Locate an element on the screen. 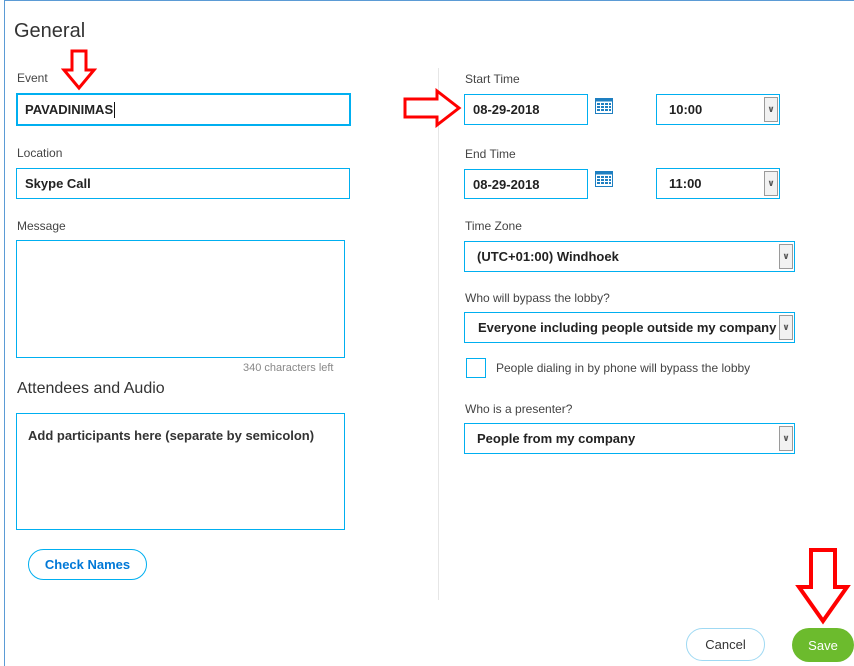 This screenshot has height=666, width=854. start-date-input: 08-29-2018 is located at coordinates (526, 109).